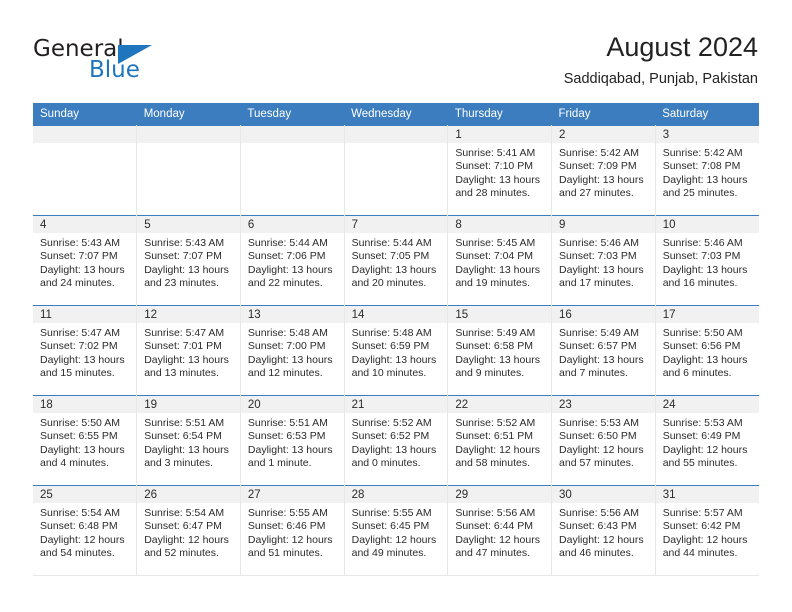 The height and width of the screenshot is (612, 792). Describe the element at coordinates (497, 366) in the screenshot. I see `daylight-duration: Daylight: 13 hours and 9 minutes.` at that location.